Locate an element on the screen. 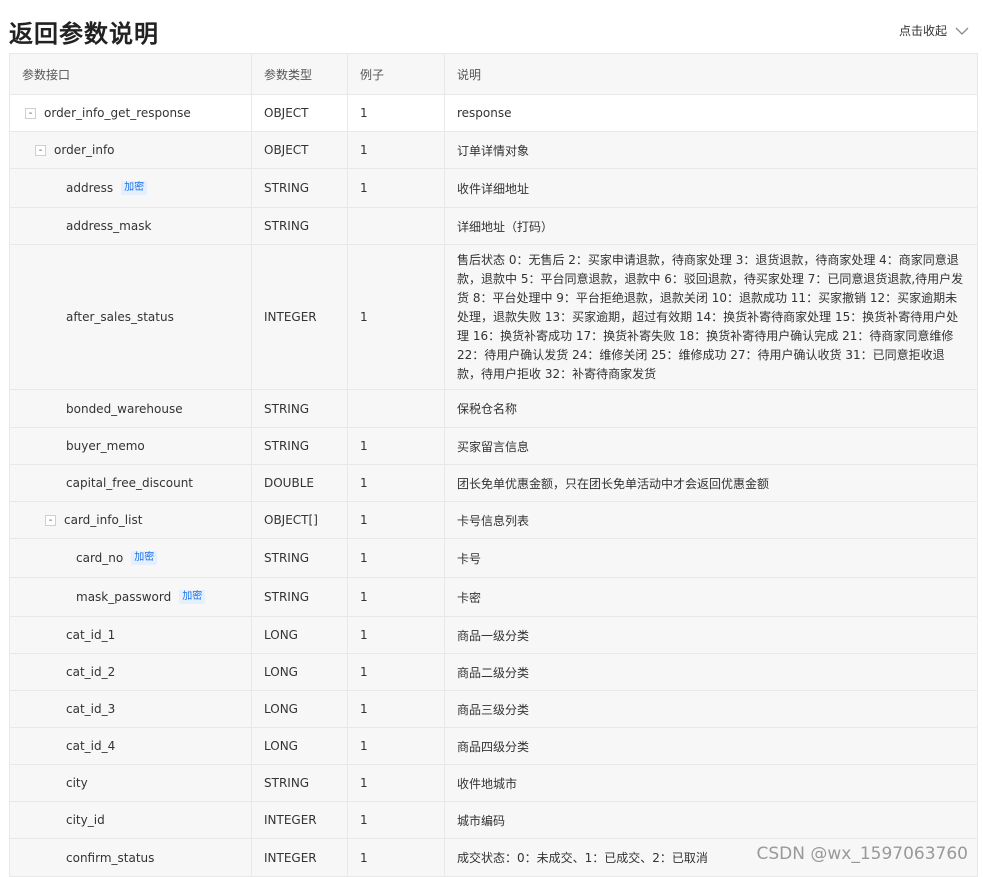  table-row: address_mask STRING 详细地址（打码） is located at coordinates (493, 226).